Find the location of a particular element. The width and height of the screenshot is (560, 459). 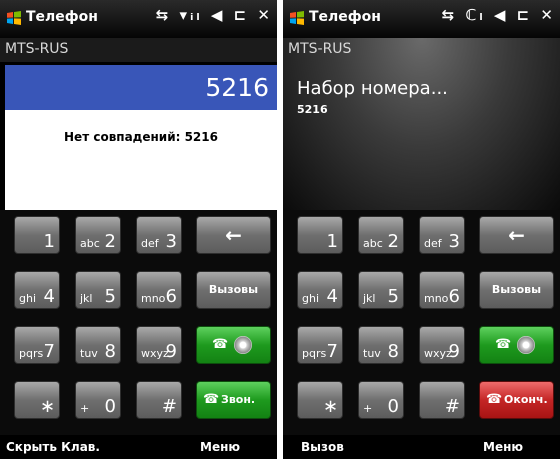

status-bar: Телефон ⇆ ▾ᵢₗ ◀ ⊏ ✕ is located at coordinates (138, 19).